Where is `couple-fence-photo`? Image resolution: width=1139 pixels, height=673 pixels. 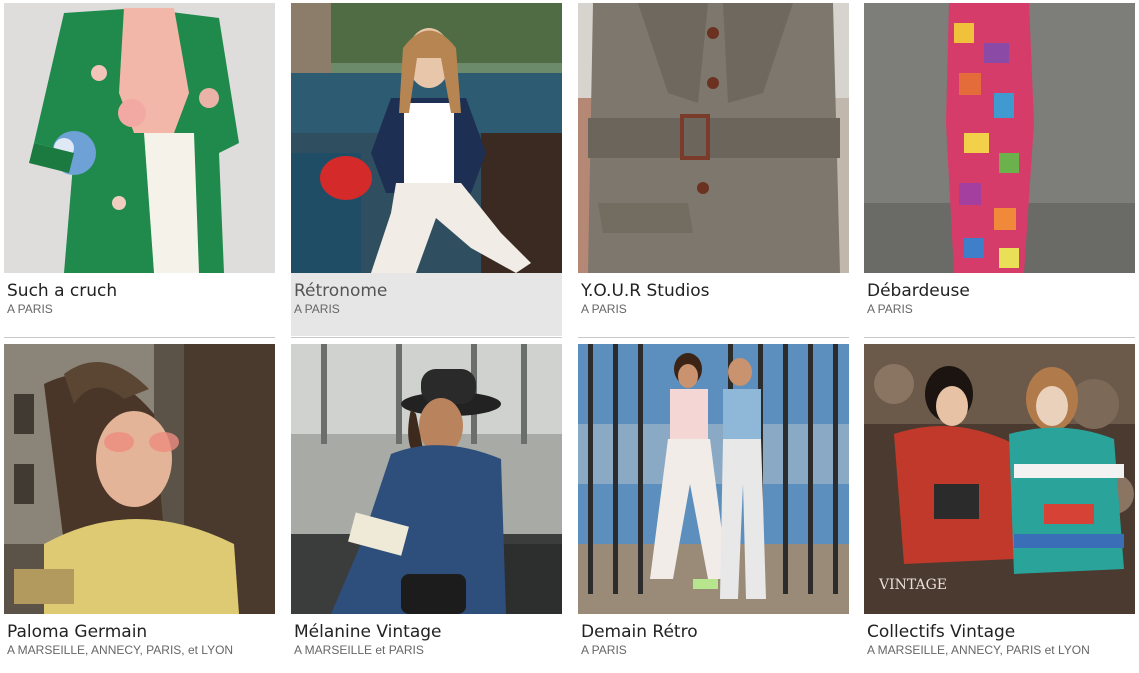
couple-fence-photo is located at coordinates (713, 479).